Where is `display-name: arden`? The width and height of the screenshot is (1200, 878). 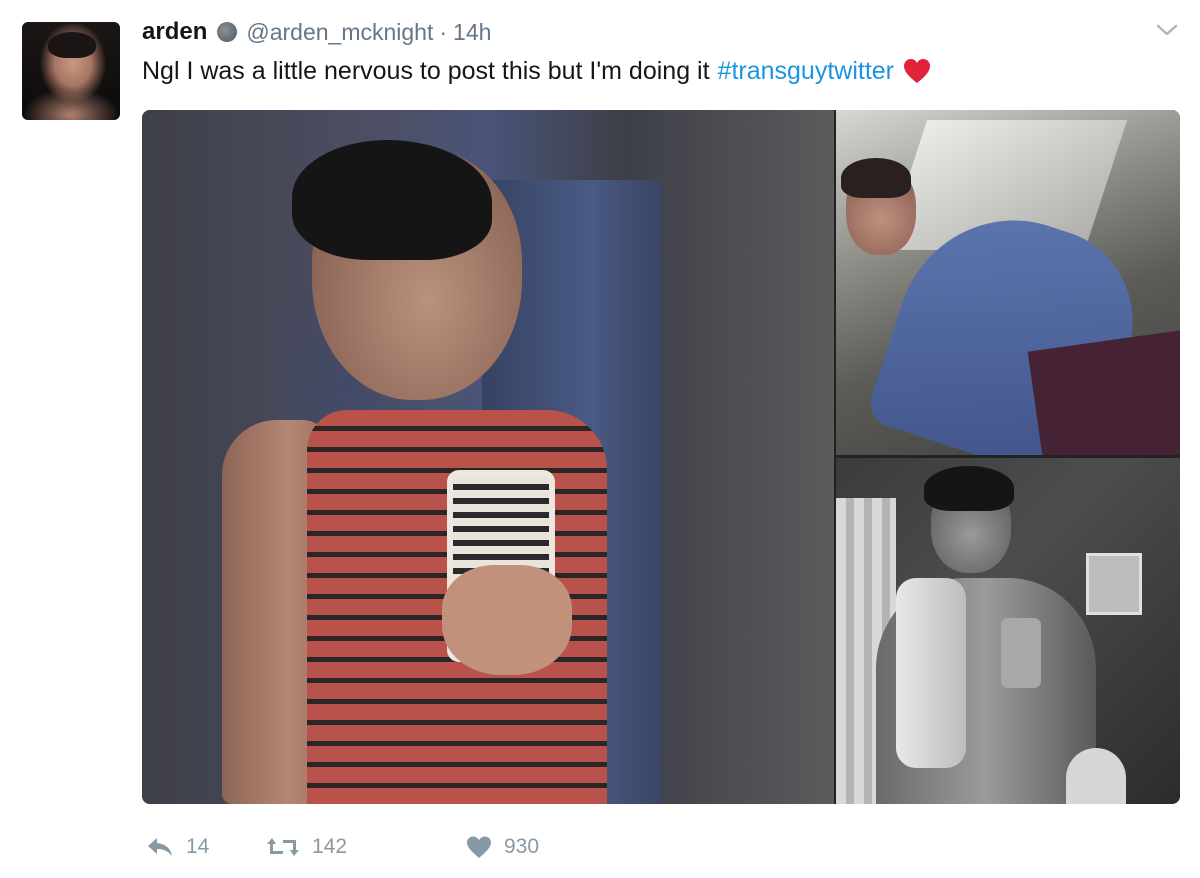 display-name: arden is located at coordinates (174, 32).